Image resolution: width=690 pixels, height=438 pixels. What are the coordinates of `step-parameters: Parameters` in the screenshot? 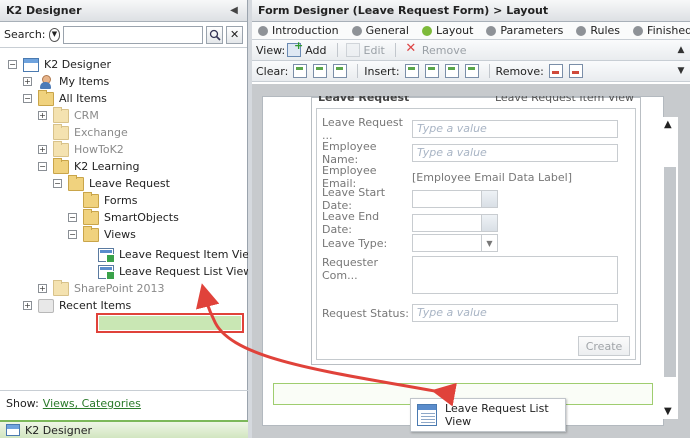 It's located at (524, 30).